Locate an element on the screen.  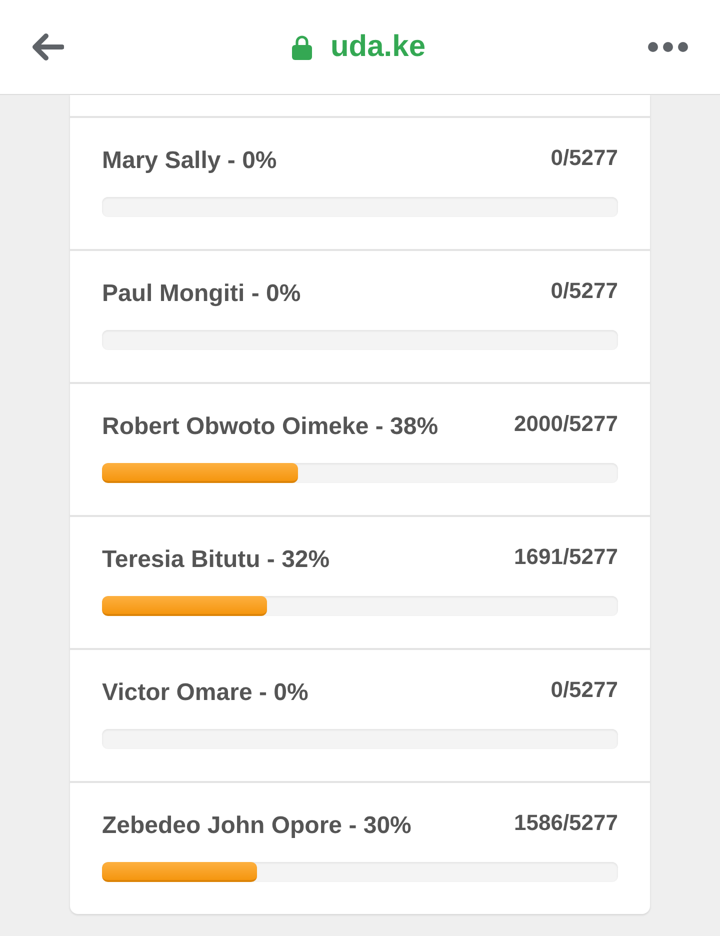
vote-count: 2000/5277 is located at coordinates (566, 424).